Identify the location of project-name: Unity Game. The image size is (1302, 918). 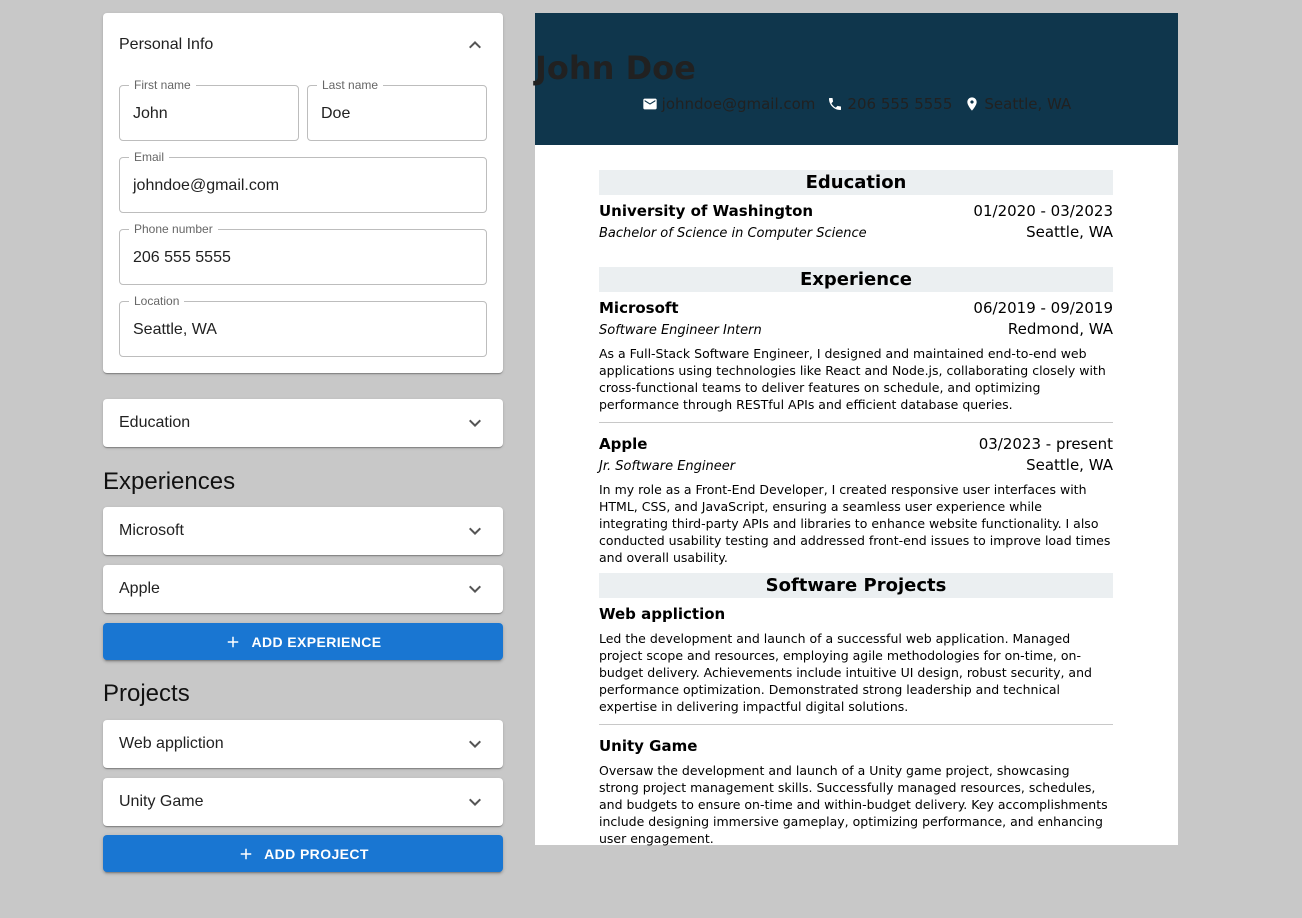
(648, 746).